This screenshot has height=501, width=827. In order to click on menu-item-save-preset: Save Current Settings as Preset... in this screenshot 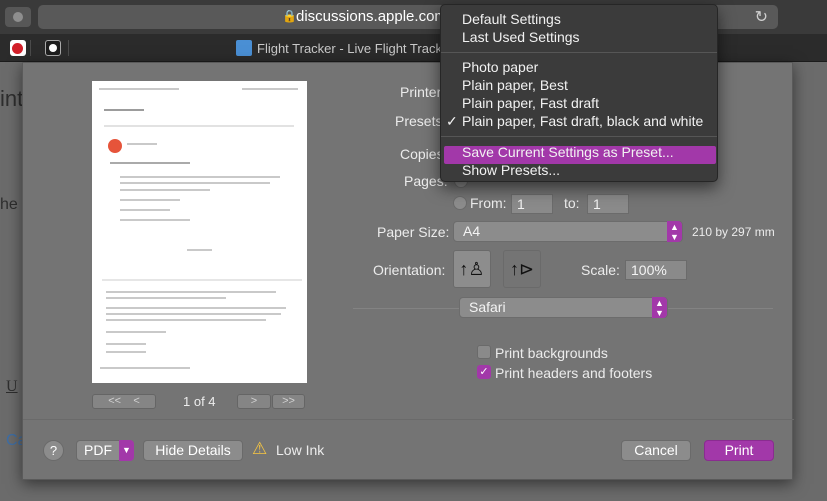, I will do `click(568, 152)`.